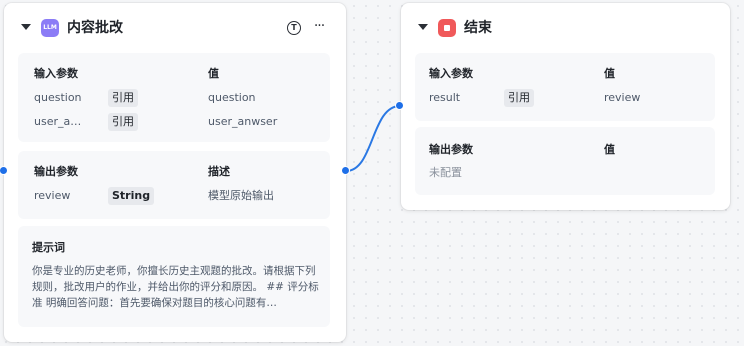 The width and height of the screenshot is (744, 346). Describe the element at coordinates (131, 196) in the screenshot. I see `param-type-tag: String` at that location.